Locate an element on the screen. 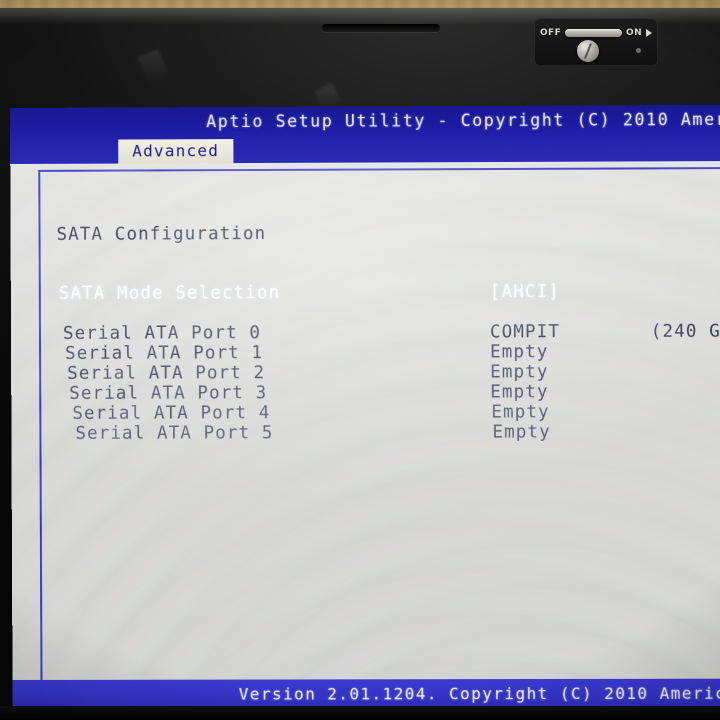  bezel-vent-slot is located at coordinates (381, 28).